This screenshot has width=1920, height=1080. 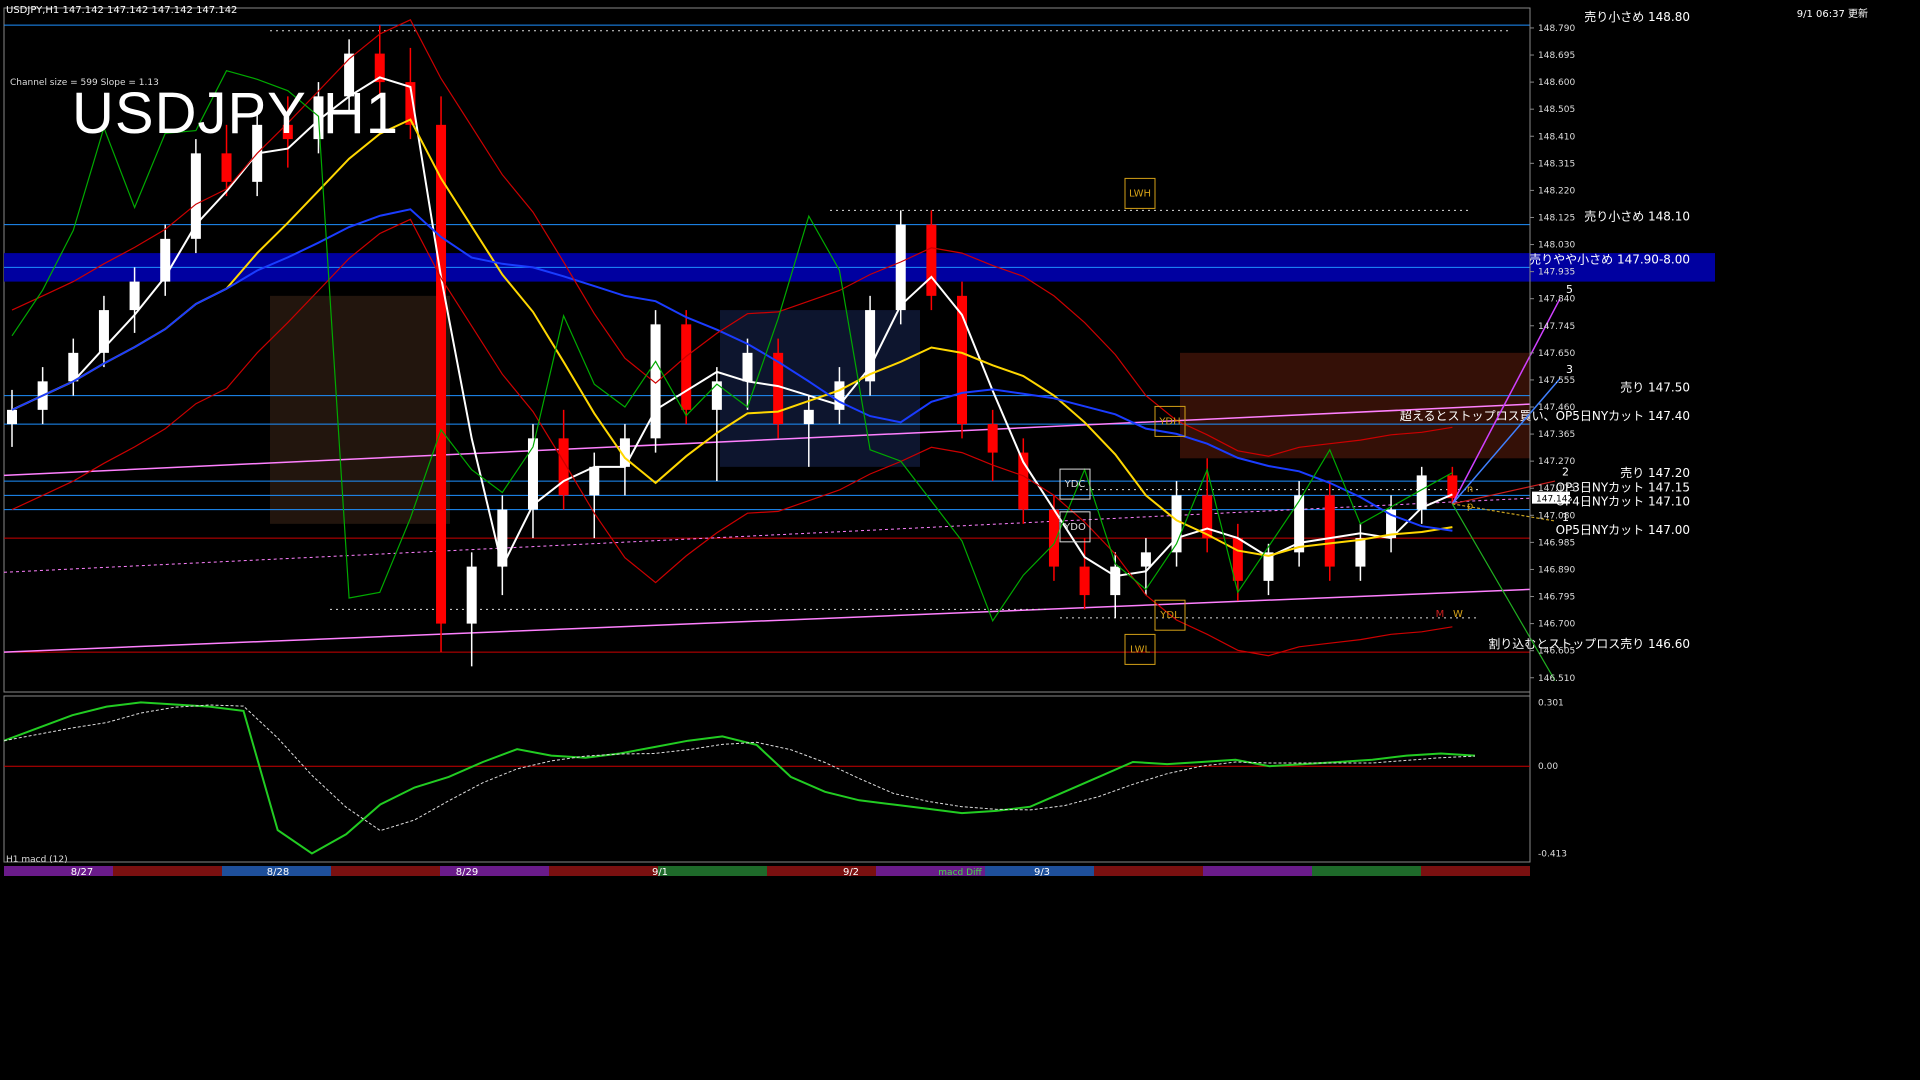 I want to click on marker-box-label: YDL, so click(x=1169, y=615).